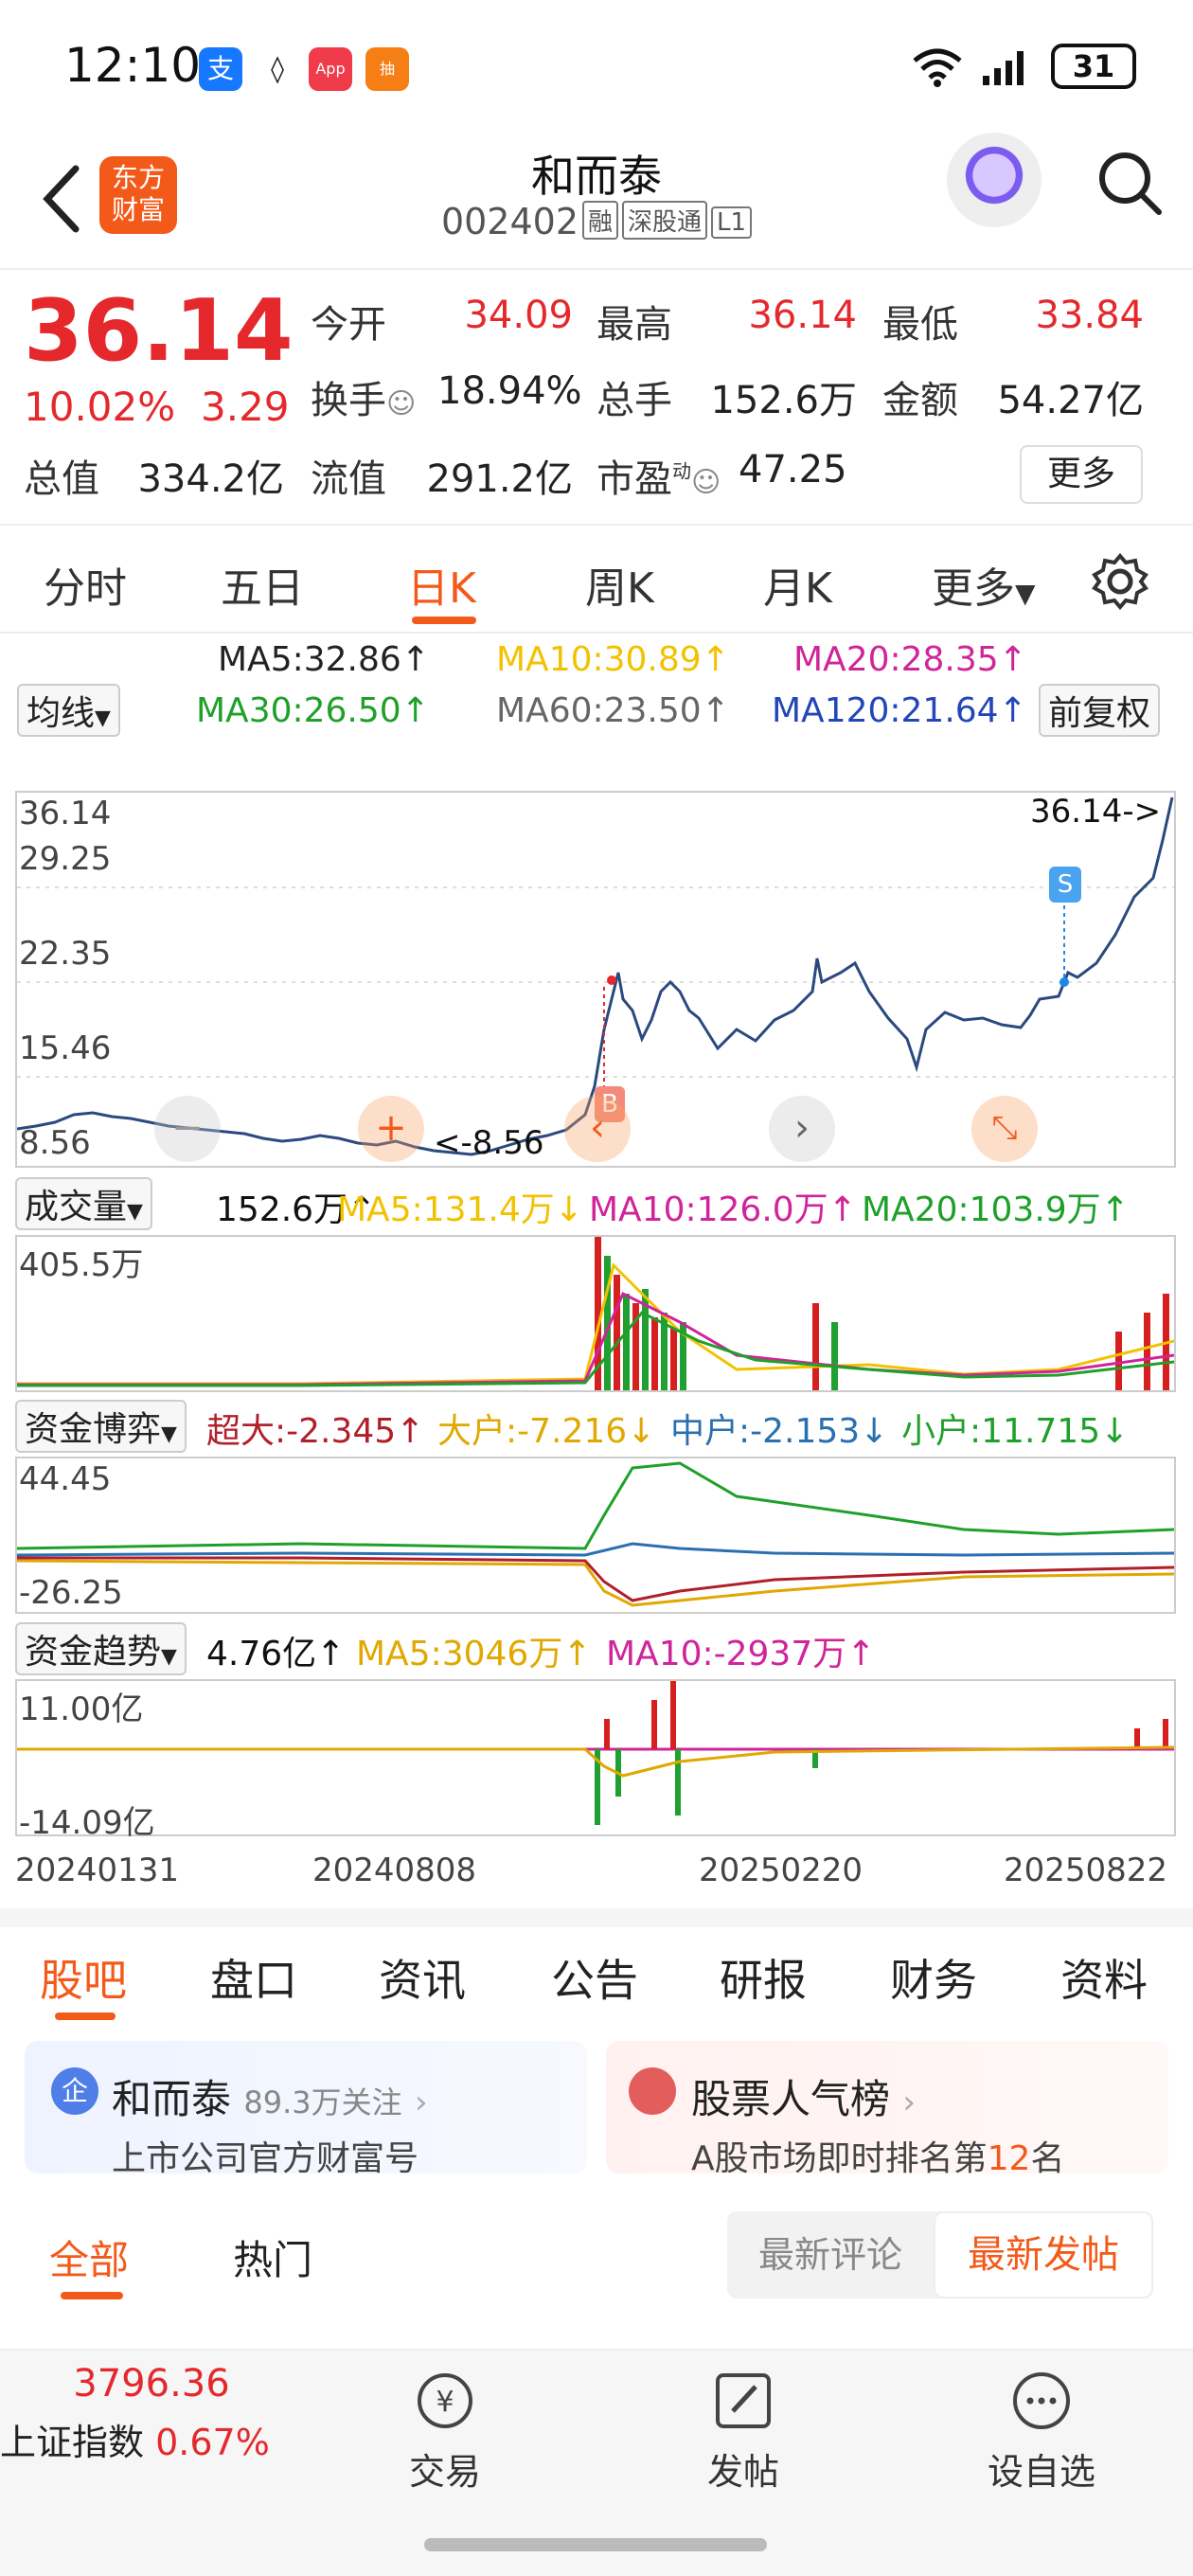 The width and height of the screenshot is (1193, 2576). What do you see at coordinates (97, 1870) in the screenshot?
I see `x-date: 20240131` at bounding box center [97, 1870].